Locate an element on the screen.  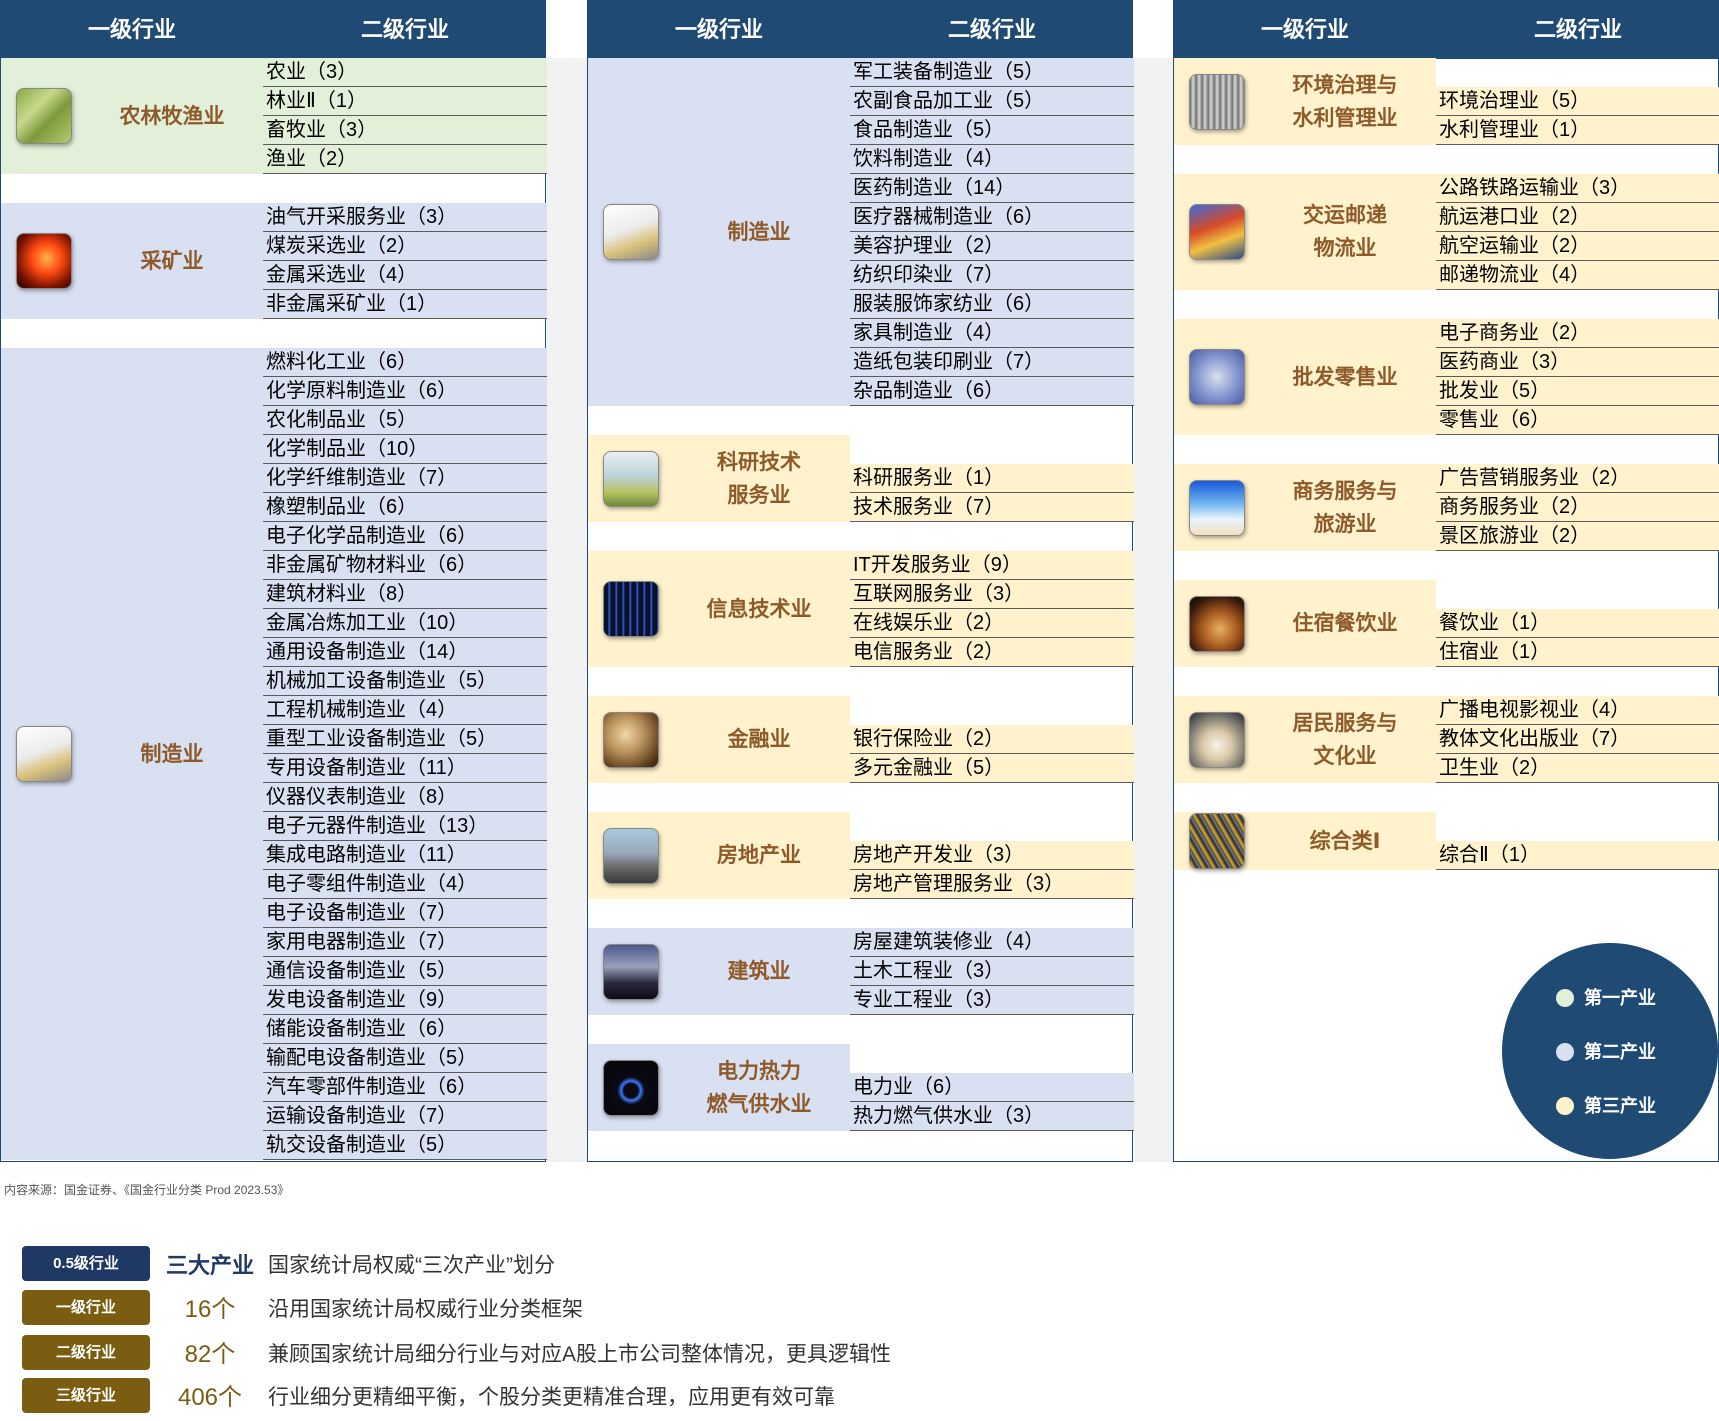
industry-group: 环境治理与 水利管理业 环境治理业（5） 水利管理业（1） is located at coordinates (1446, 101).